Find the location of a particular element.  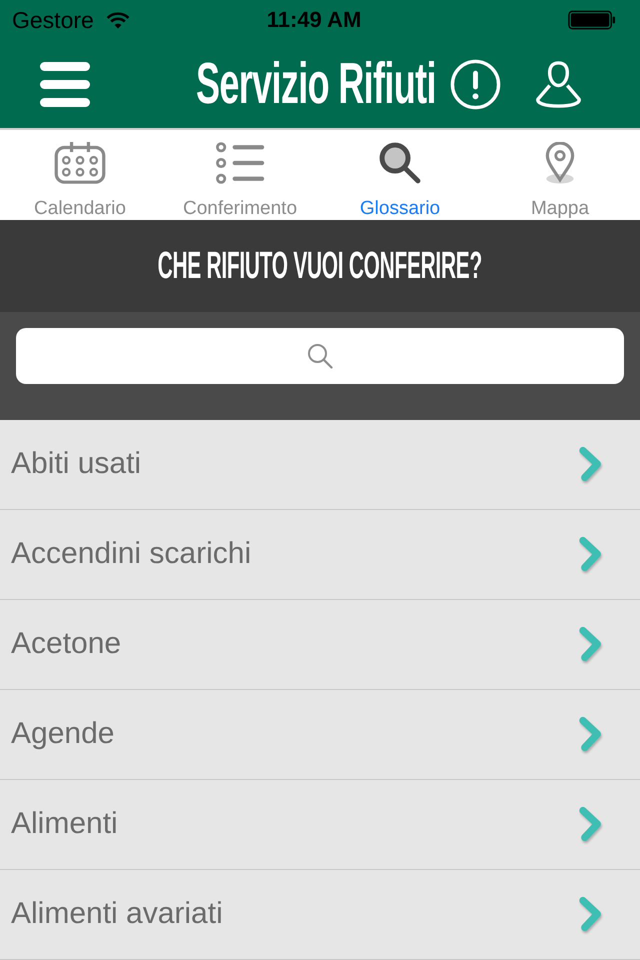

item-label: Alimenti is located at coordinates (64, 824).